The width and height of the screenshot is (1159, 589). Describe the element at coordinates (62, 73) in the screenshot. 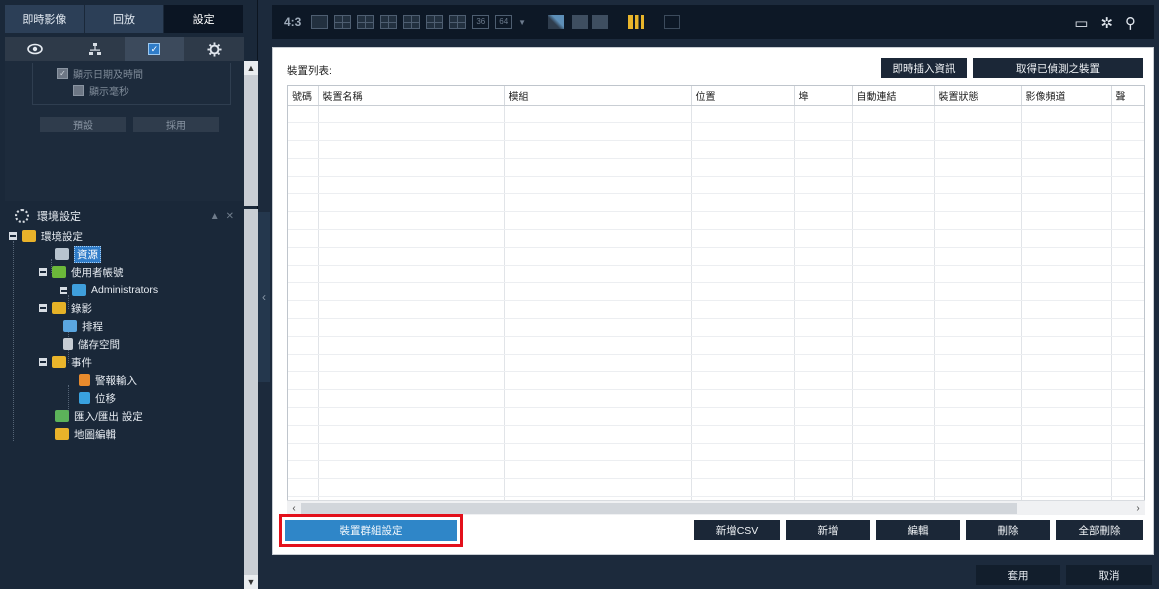

I see `checkbox-checked: ✓` at that location.